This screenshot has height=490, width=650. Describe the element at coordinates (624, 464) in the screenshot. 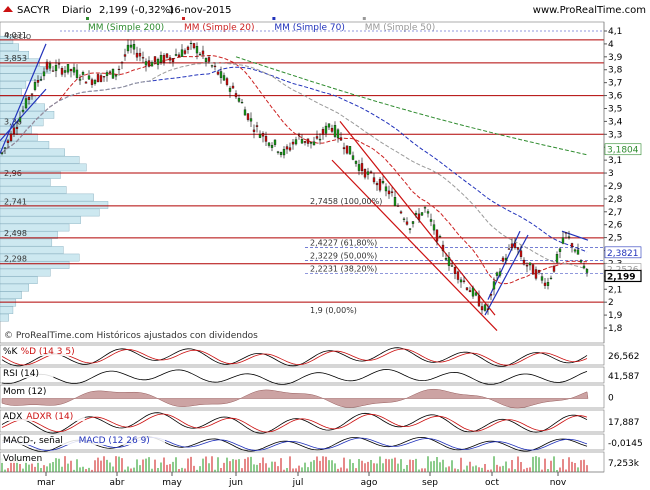

I see `indicator-value-5: 7,253k` at that location.